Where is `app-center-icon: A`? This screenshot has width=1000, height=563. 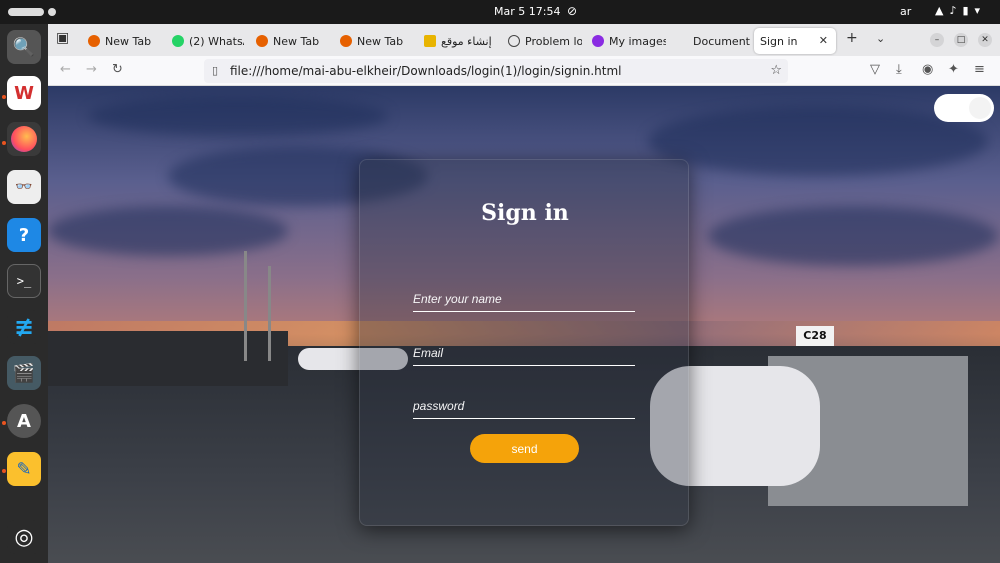 app-center-icon: A is located at coordinates (24, 421).